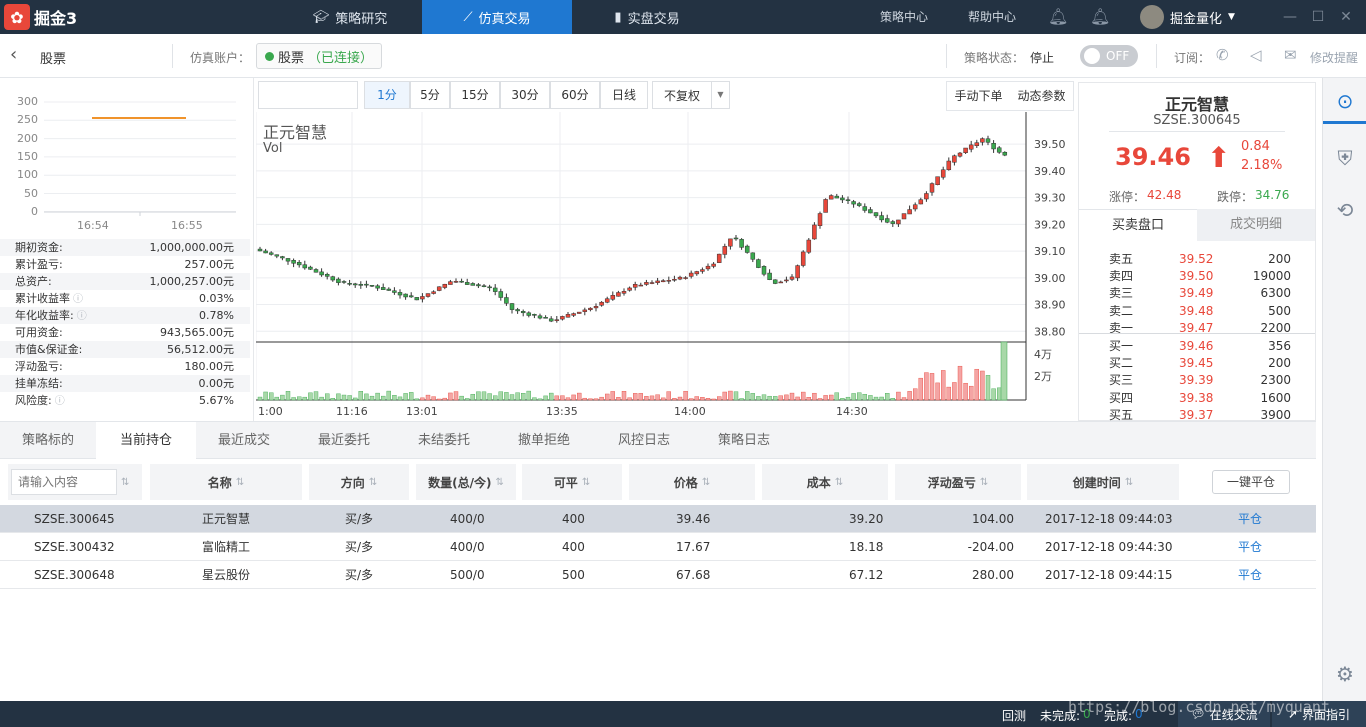 Image resolution: width=1366 pixels, height=727 pixels. Describe the element at coordinates (544, 441) in the screenshot. I see `tab-5: 撤单拒绝` at that location.